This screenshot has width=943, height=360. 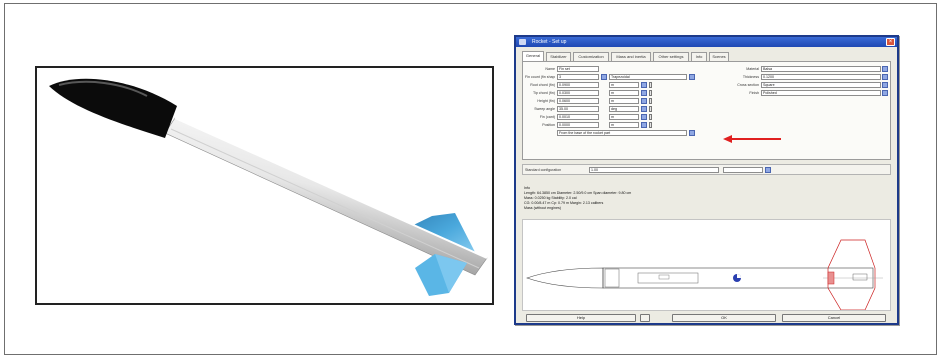 I want to click on position-input: 0.0000, so click(x=578, y=125).